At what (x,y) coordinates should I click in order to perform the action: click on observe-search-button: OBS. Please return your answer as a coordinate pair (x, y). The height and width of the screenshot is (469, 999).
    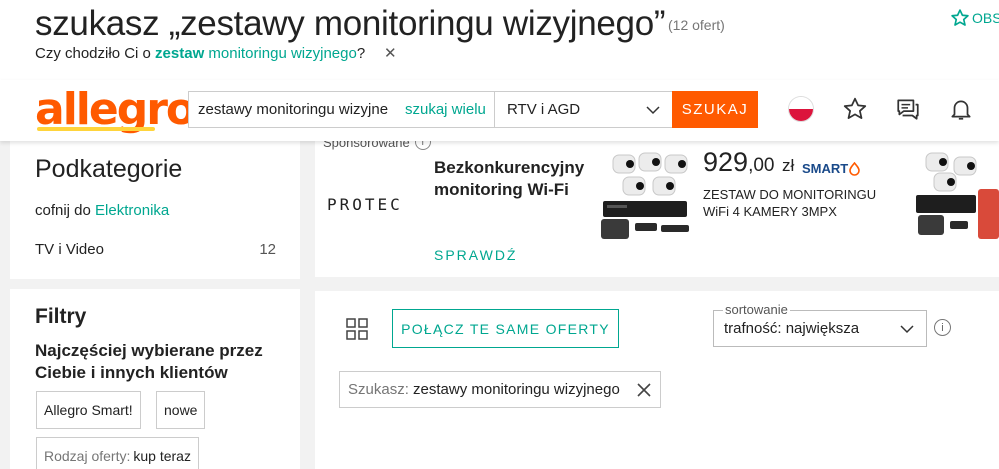
    Looking at the image, I should click on (974, 18).